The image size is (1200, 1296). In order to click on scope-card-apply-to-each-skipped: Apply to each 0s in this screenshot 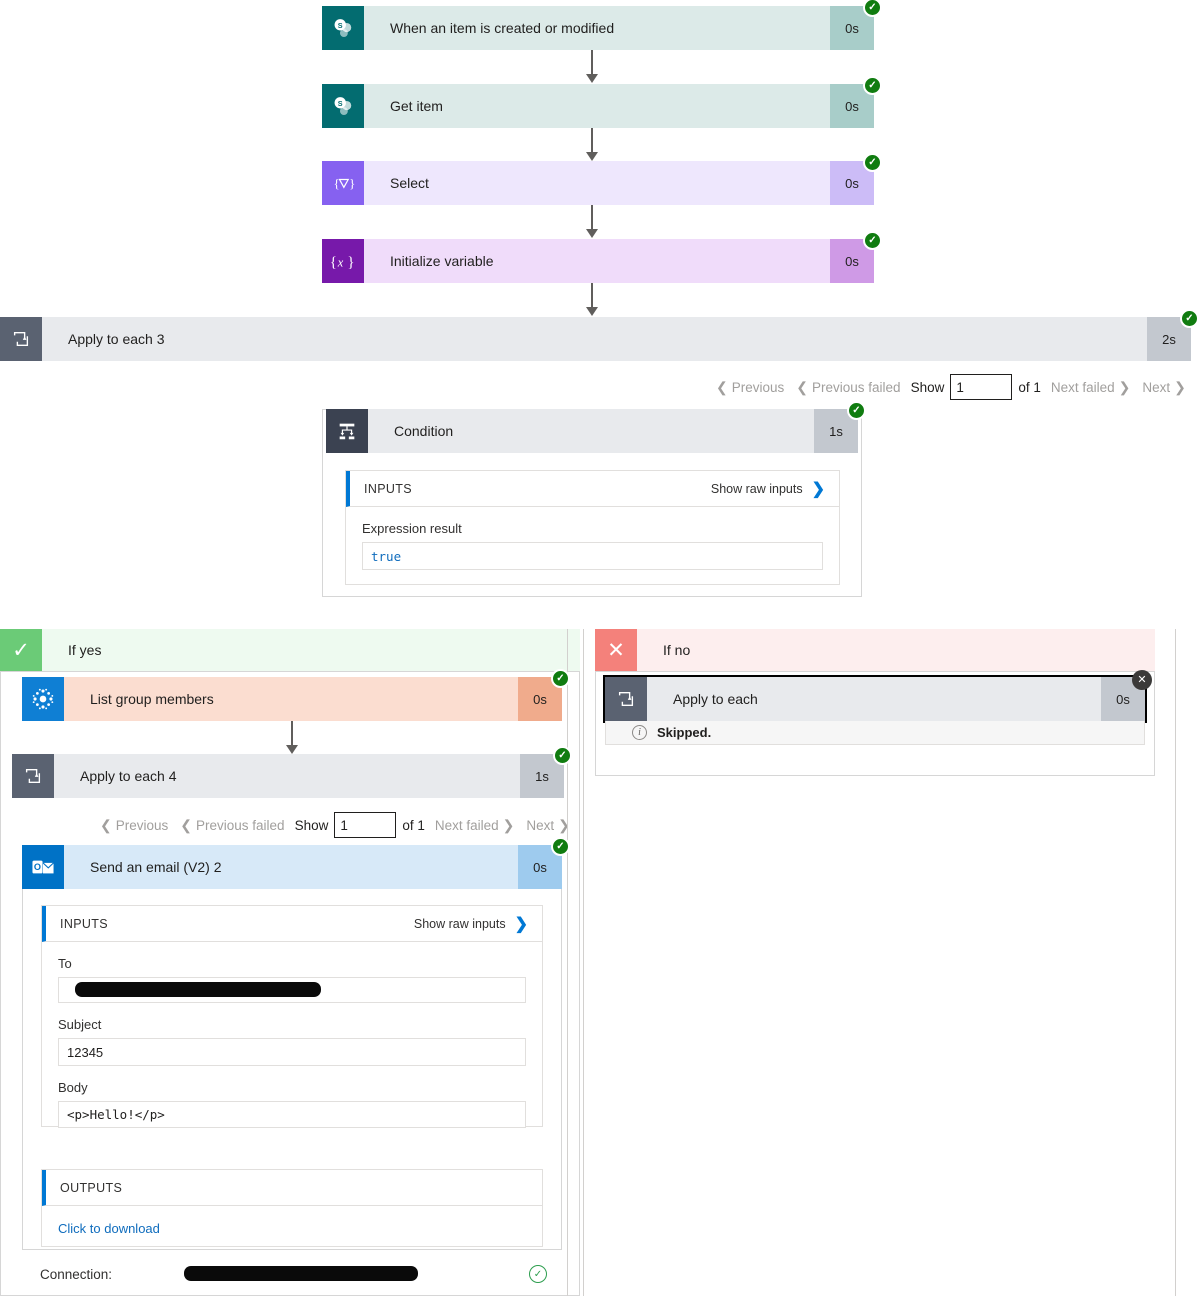, I will do `click(875, 699)`.